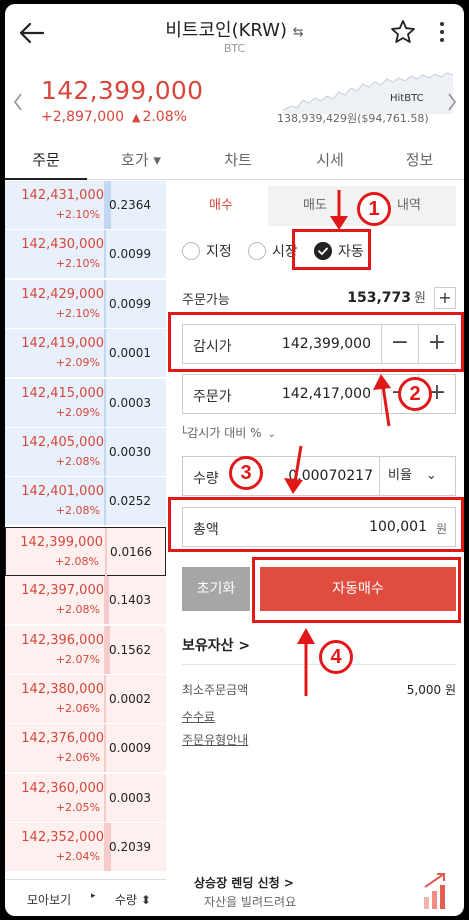 The height and width of the screenshot is (920, 469). I want to click on available-plus-button: +, so click(445, 298).